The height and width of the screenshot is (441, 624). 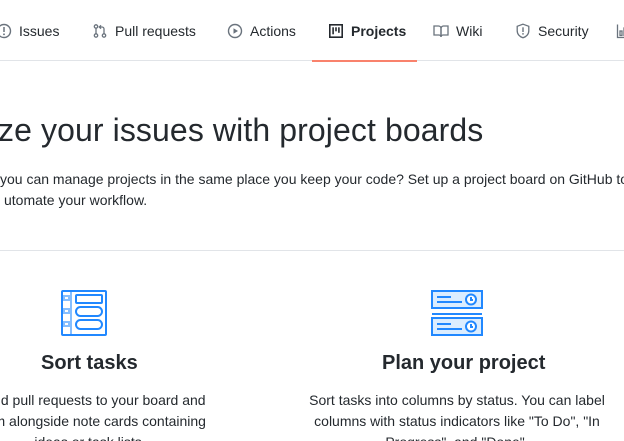 I want to click on repo-tabnav: Issues Pull requests Actions Projects Wi, so click(x=312, y=31).